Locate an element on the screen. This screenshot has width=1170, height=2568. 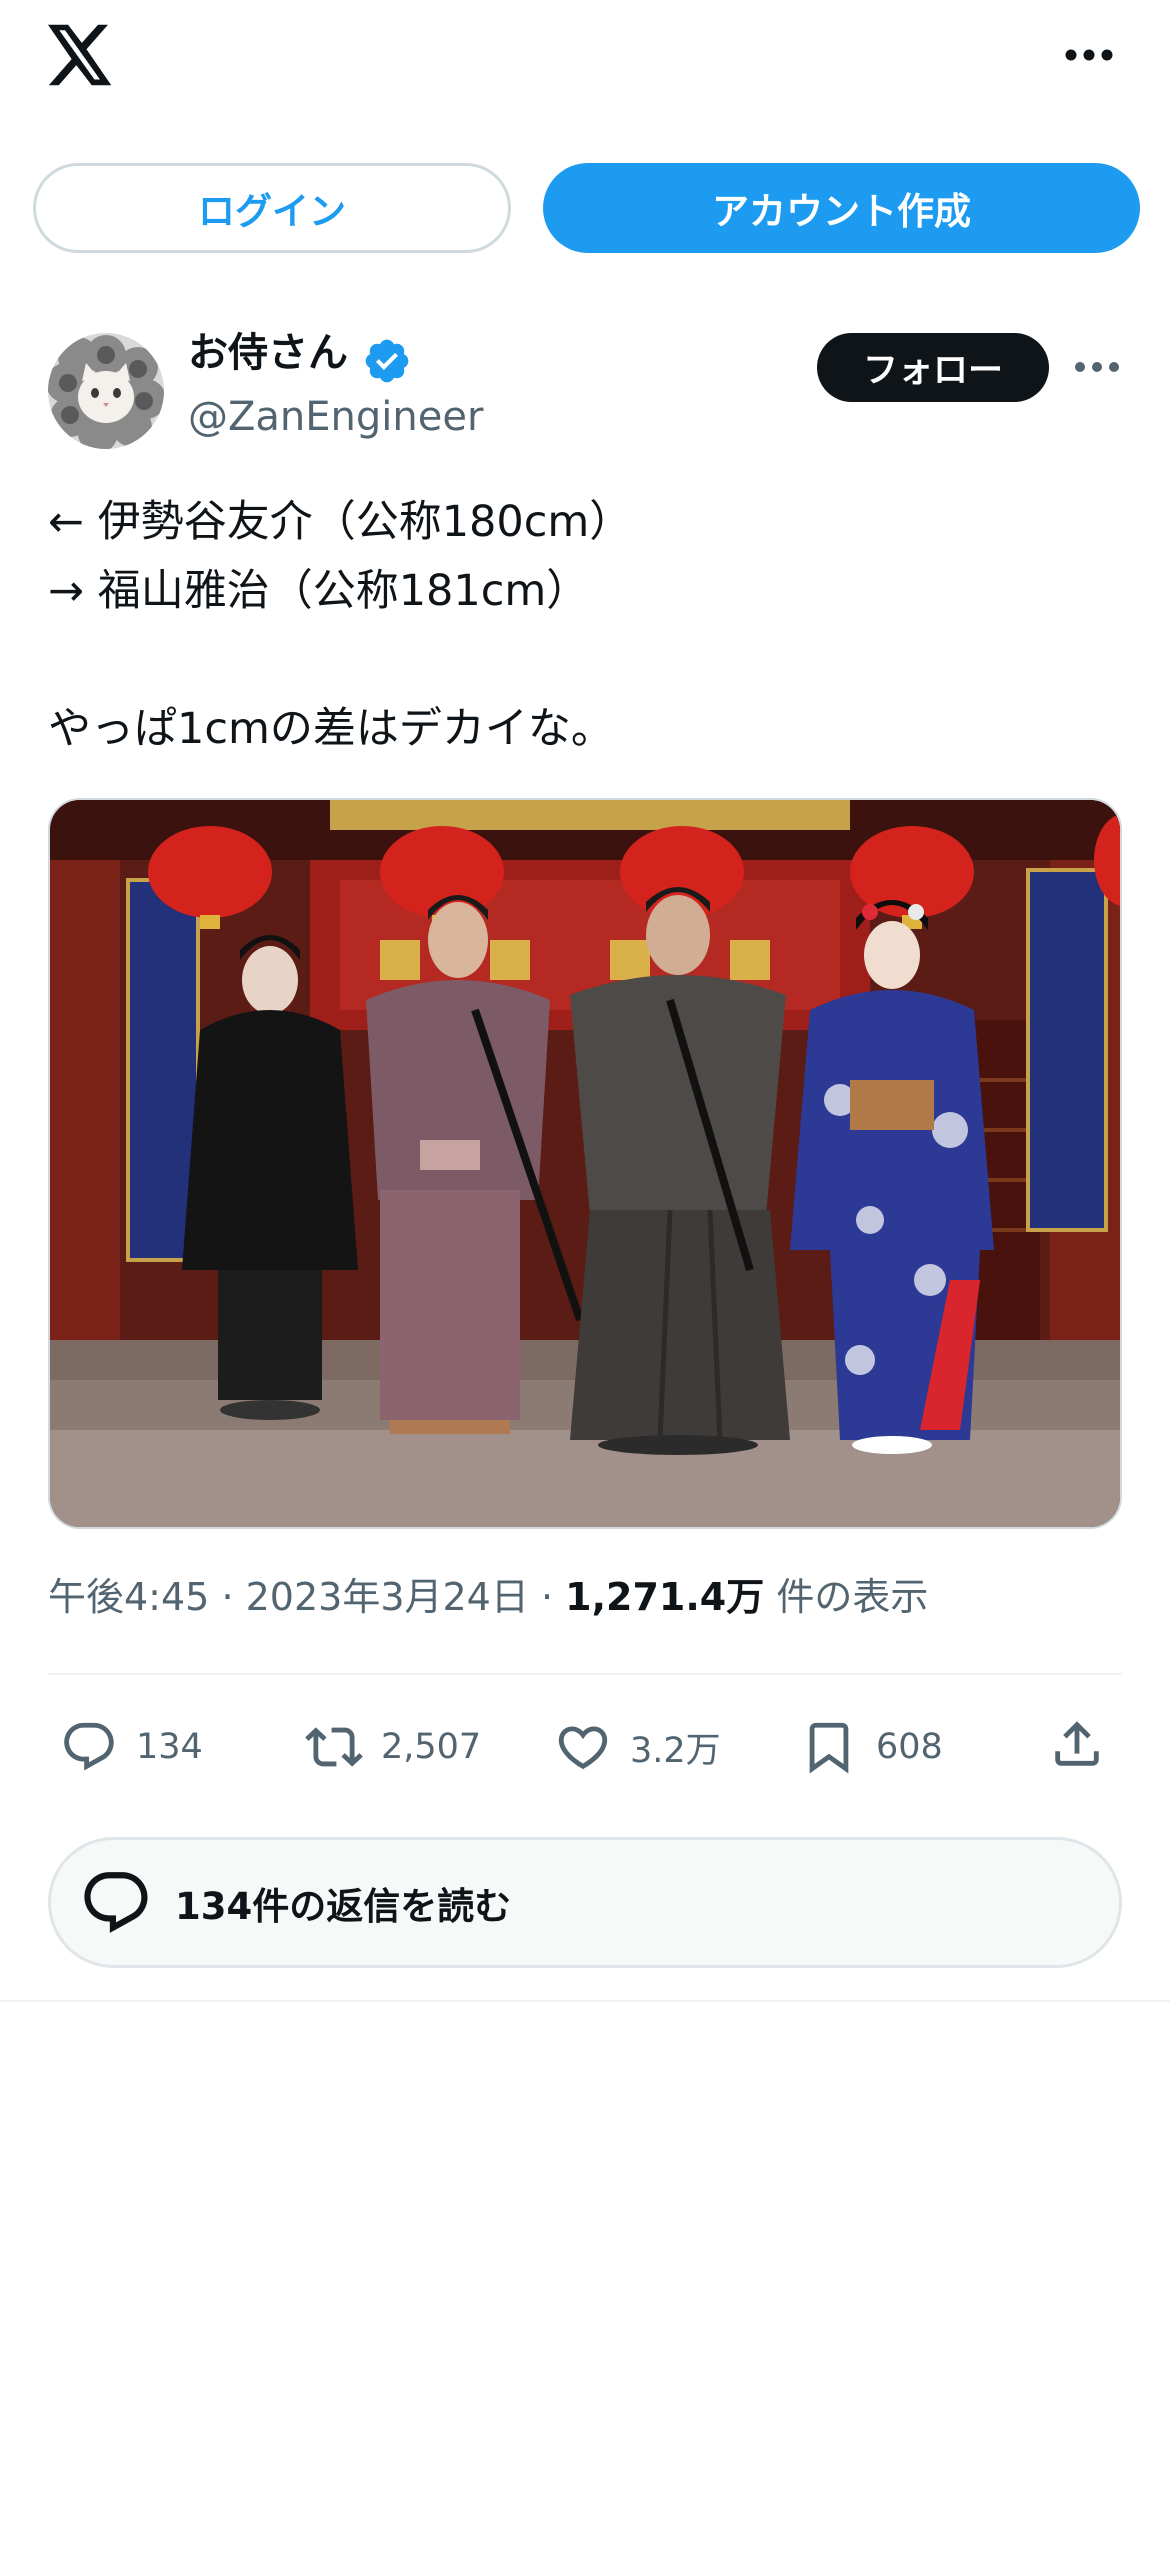
heart-icon is located at coordinates (583, 1748).